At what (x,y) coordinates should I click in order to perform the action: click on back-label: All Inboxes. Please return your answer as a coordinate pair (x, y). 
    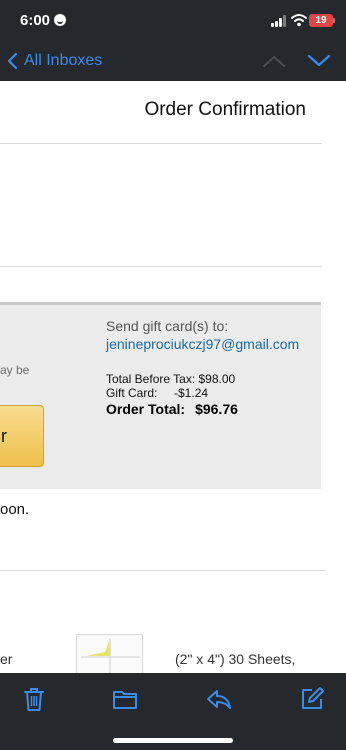
    Looking at the image, I should click on (63, 60).